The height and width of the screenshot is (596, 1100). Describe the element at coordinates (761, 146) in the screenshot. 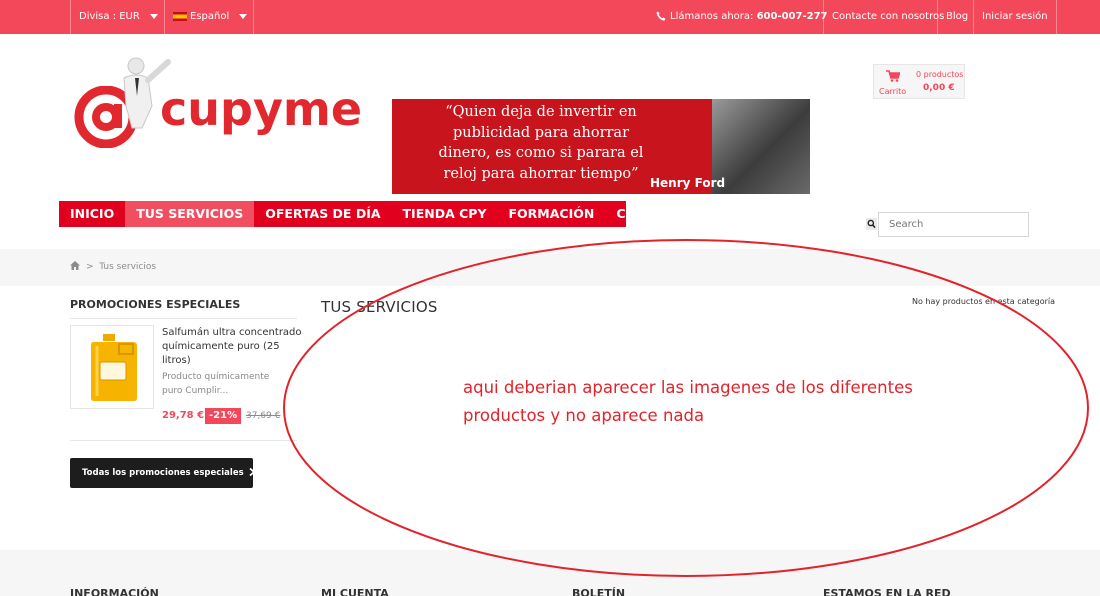

I see `vintage-car-photo` at that location.